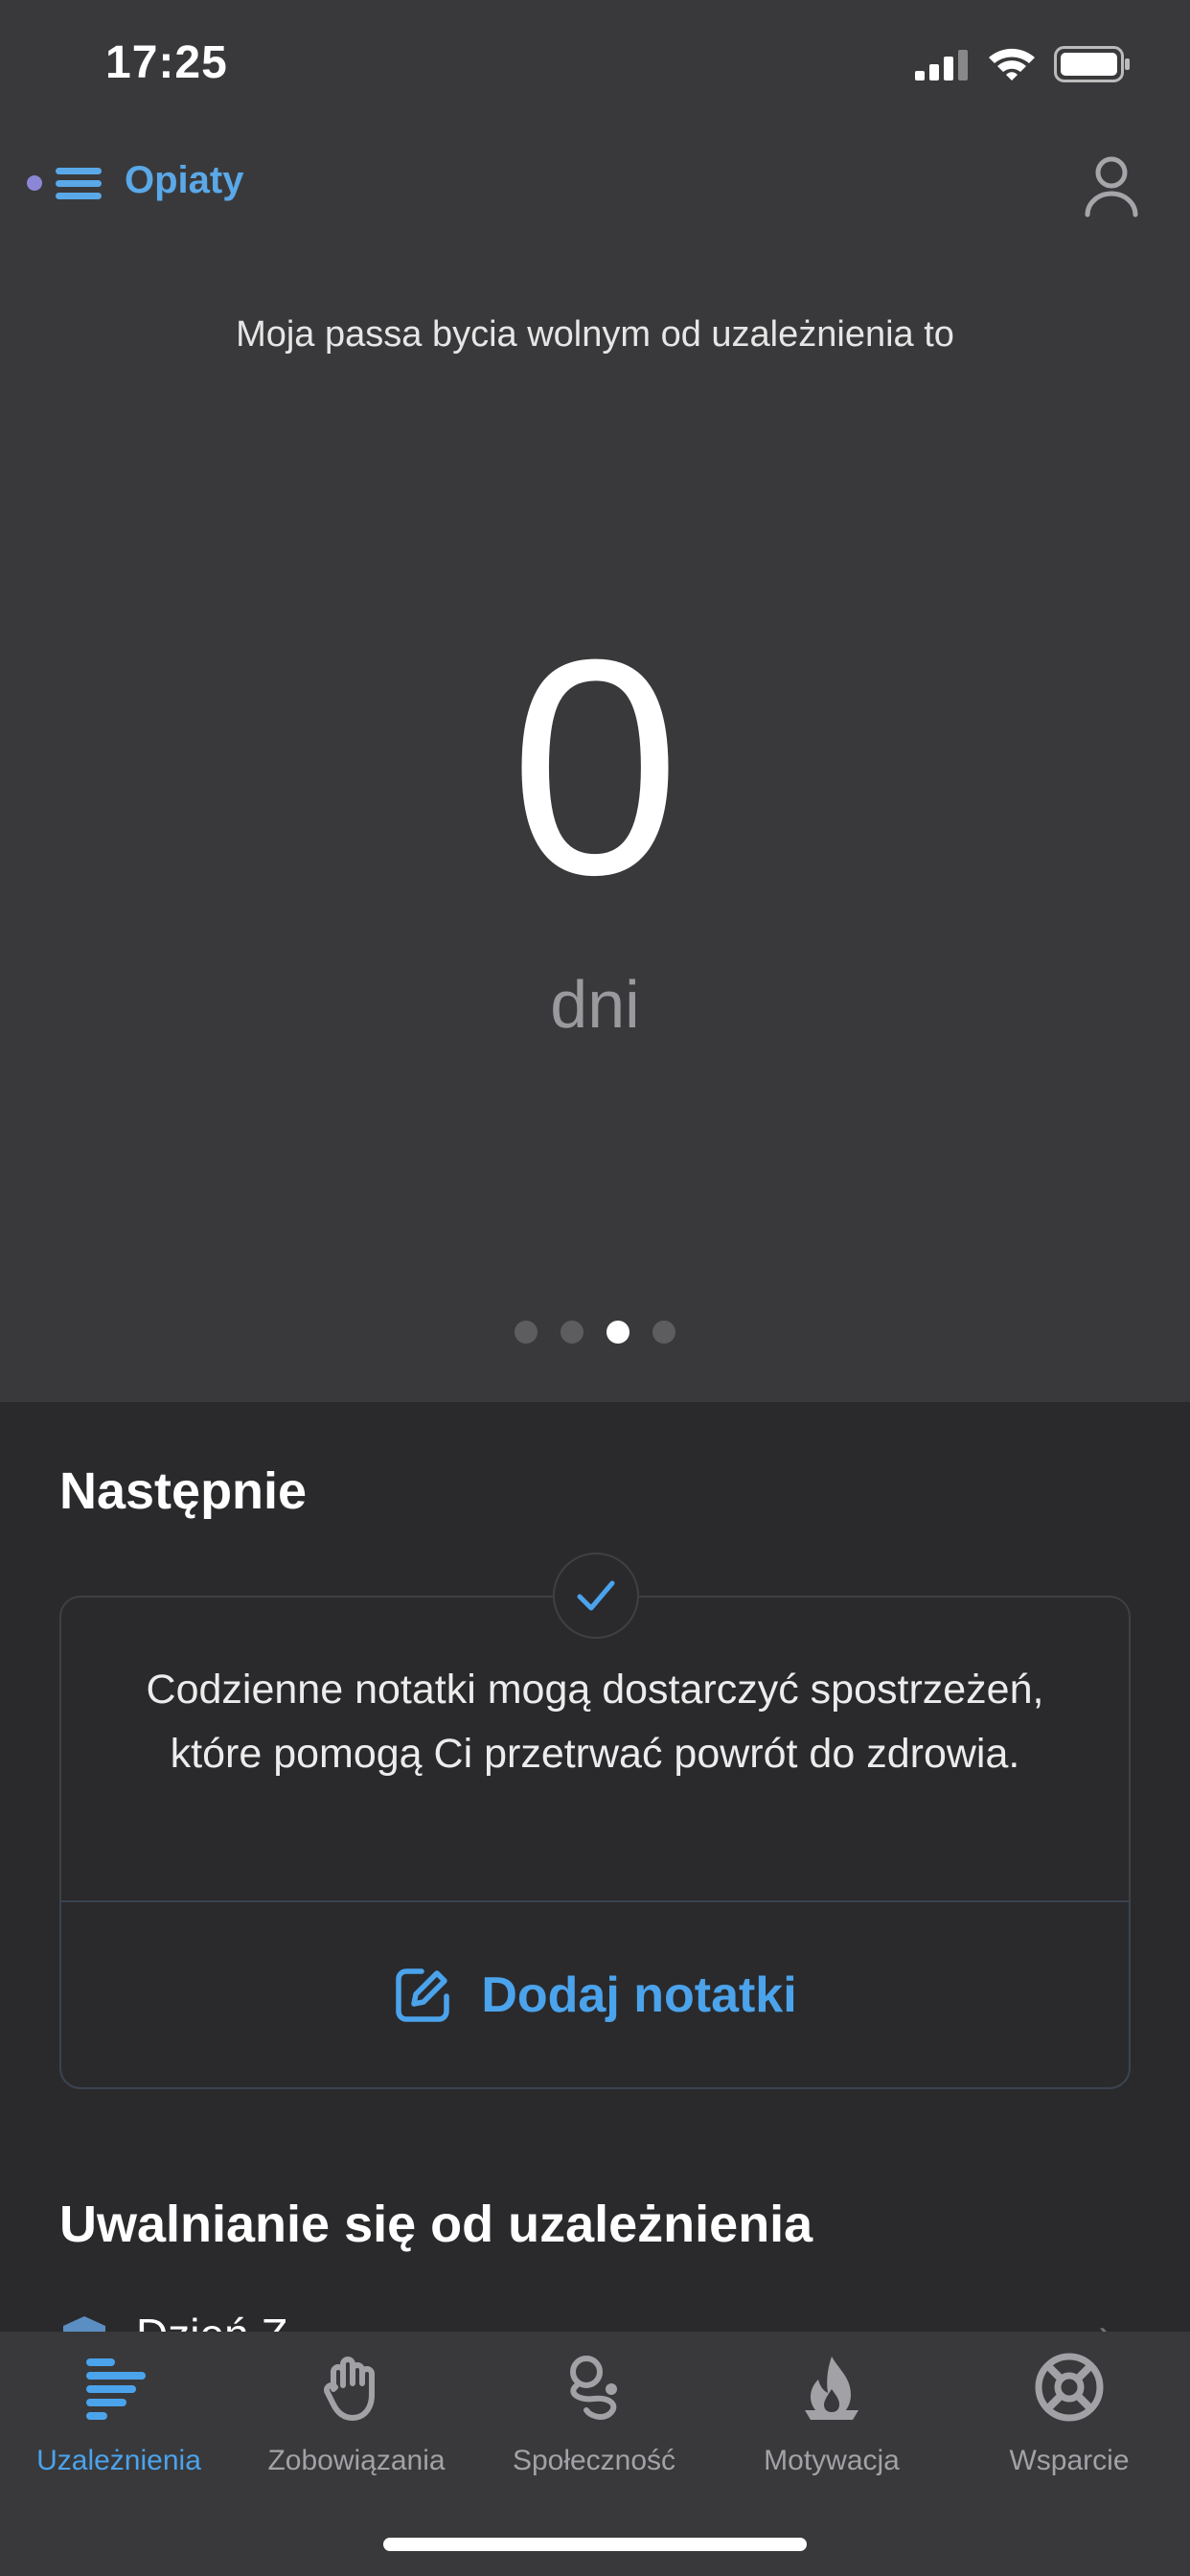  I want to click on add-notes-label: Dodaj notatki, so click(639, 1995).